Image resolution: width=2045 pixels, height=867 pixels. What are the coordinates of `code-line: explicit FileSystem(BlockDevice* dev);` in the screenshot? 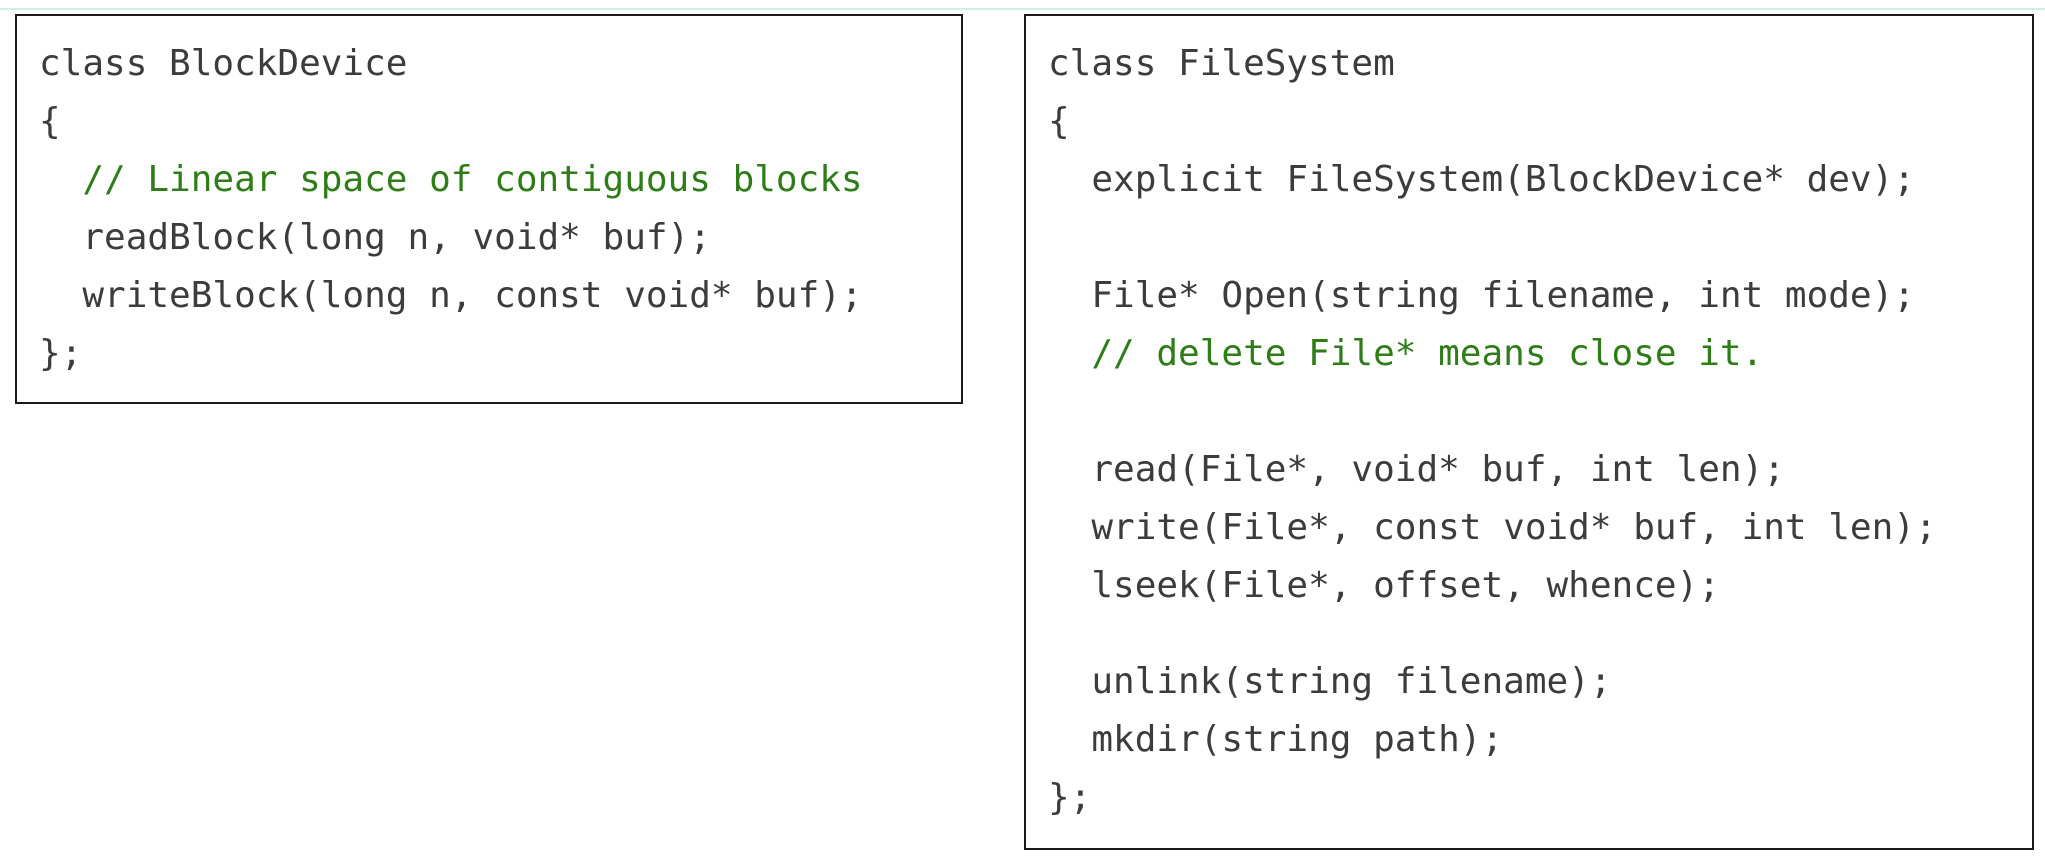 It's located at (1481, 179).